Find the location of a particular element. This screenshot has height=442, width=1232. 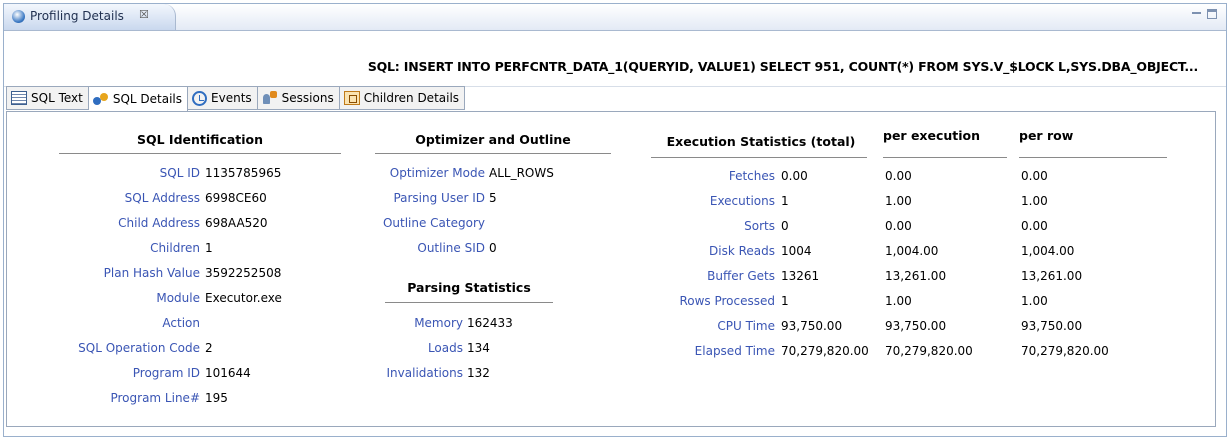

optimizer-mode-value: ALL_ROWS is located at coordinates (521, 173).